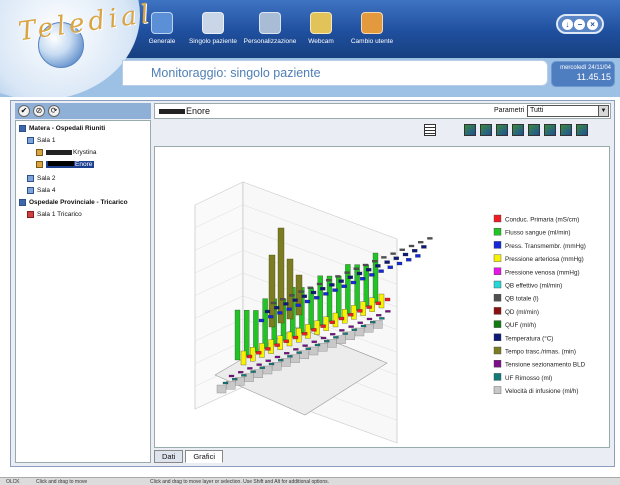 This screenshot has height=485, width=620. Describe the element at coordinates (84, 164) in the screenshot. I see `tree-item-label: Enore` at that location.